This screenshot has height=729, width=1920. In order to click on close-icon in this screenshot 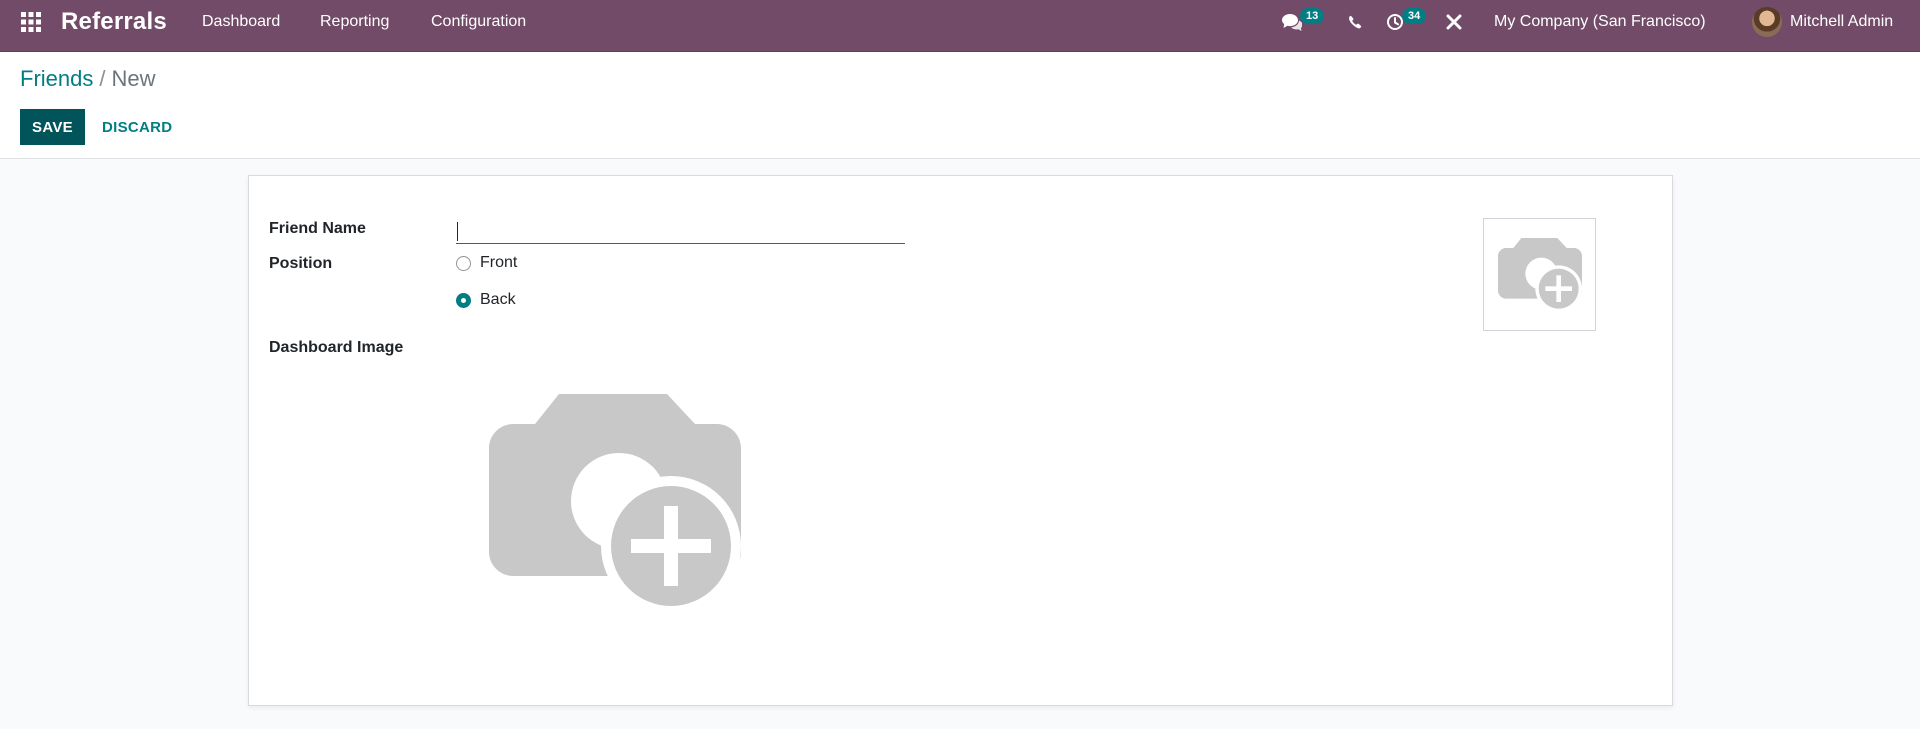, I will do `click(1454, 22)`.